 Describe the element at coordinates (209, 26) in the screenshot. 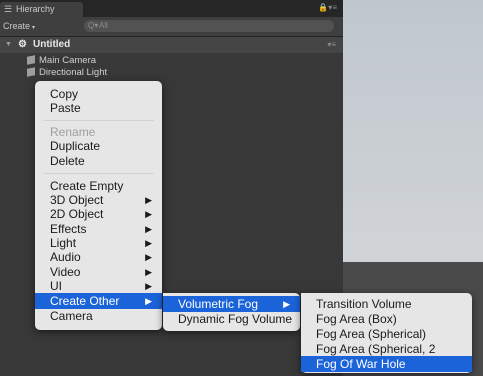

I see `search-input: Q▾ All` at that location.